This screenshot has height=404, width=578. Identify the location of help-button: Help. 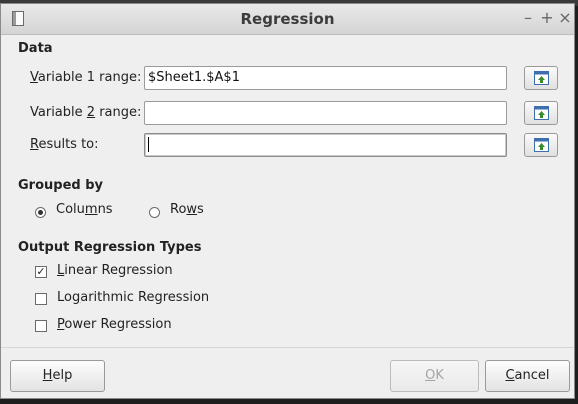
(57, 376).